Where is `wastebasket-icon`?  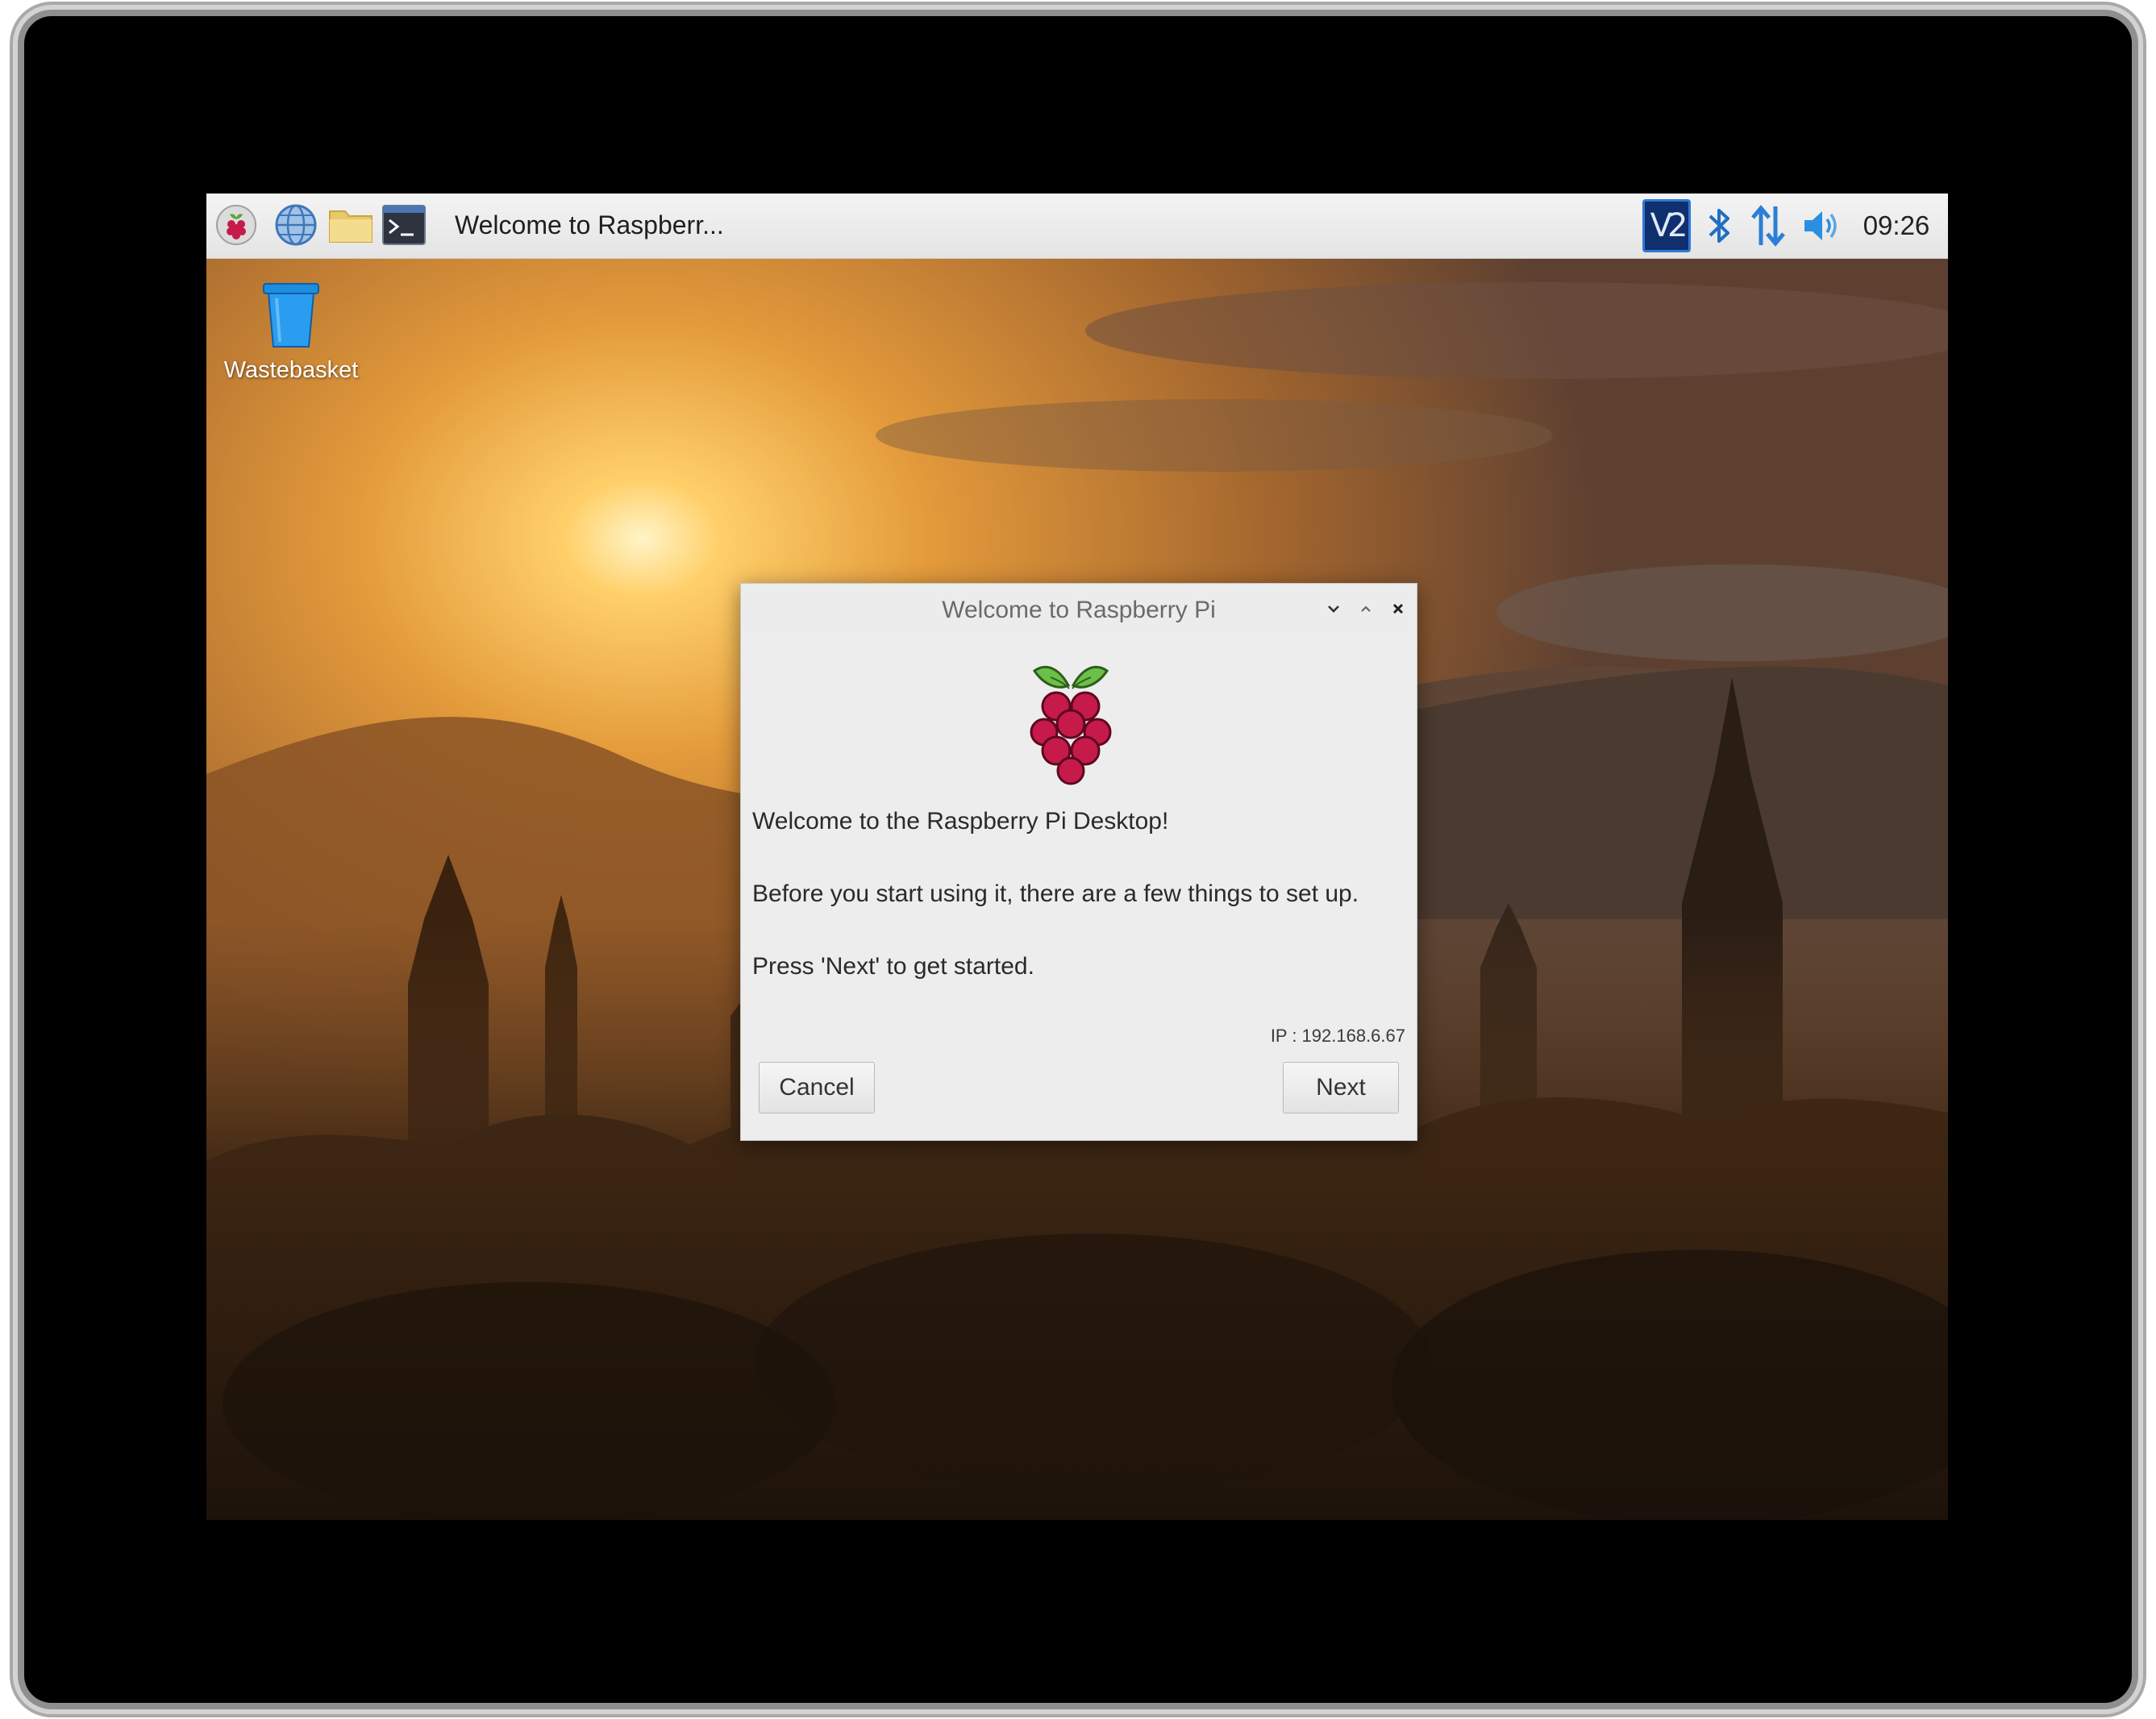
wastebasket-icon is located at coordinates (291, 315).